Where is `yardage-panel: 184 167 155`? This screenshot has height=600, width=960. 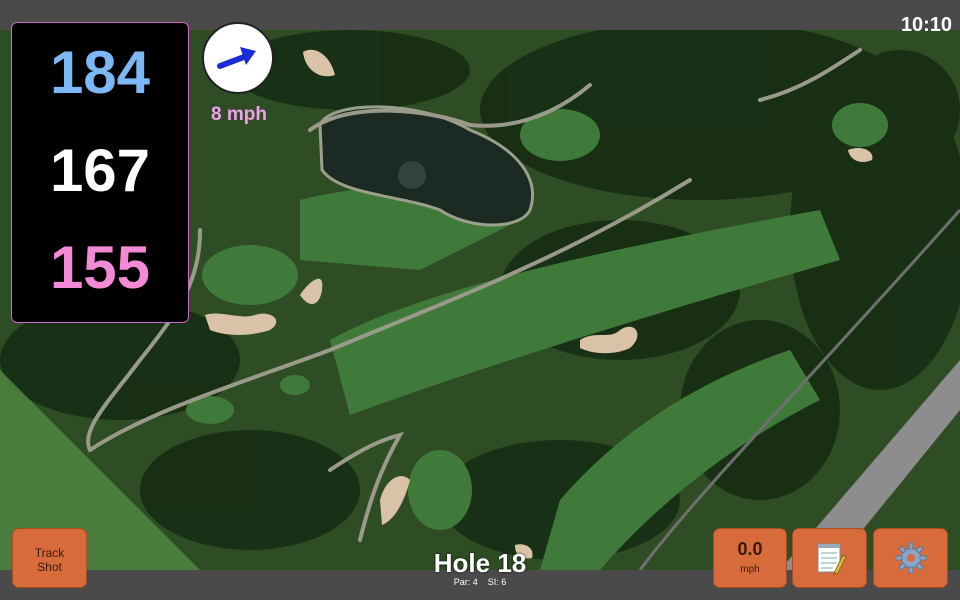
yardage-panel: 184 167 155 is located at coordinates (100, 172).